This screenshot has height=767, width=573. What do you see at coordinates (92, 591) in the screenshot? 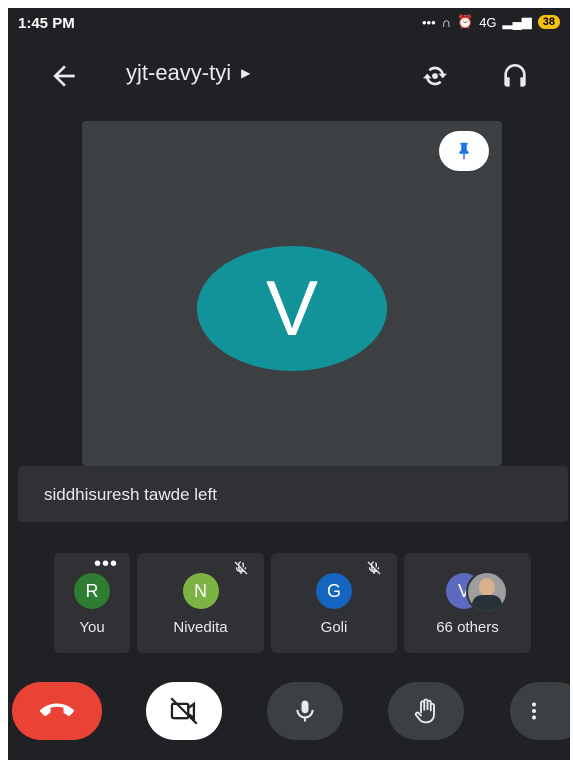
I see `participant-avatar: R` at bounding box center [92, 591].